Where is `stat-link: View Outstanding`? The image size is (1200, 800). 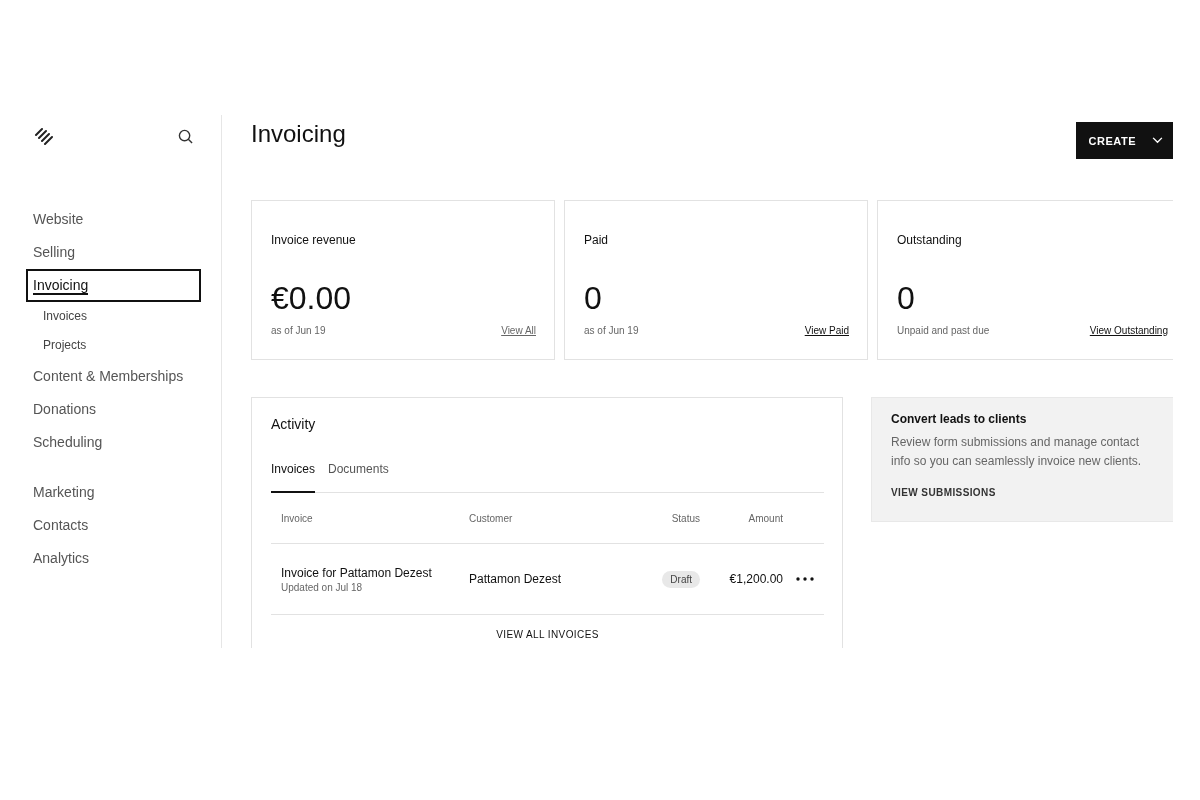
stat-link: View Outstanding is located at coordinates (1128, 330).